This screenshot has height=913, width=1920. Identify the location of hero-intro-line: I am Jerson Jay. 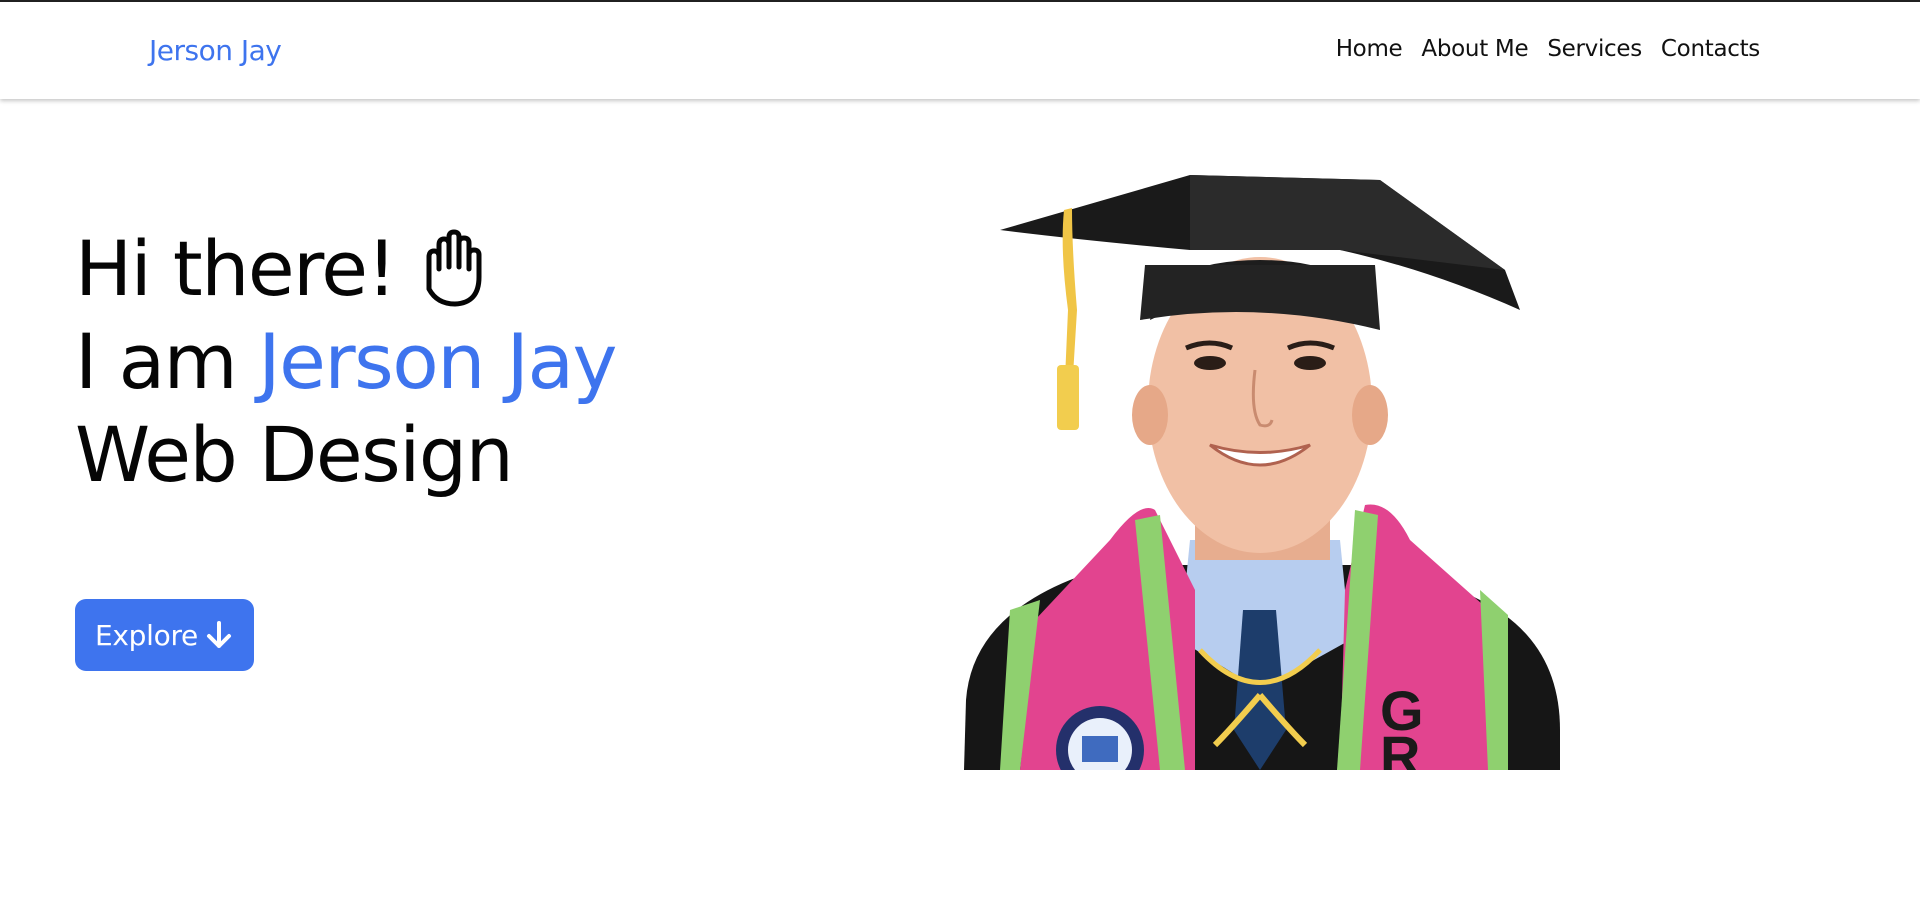
(346, 361).